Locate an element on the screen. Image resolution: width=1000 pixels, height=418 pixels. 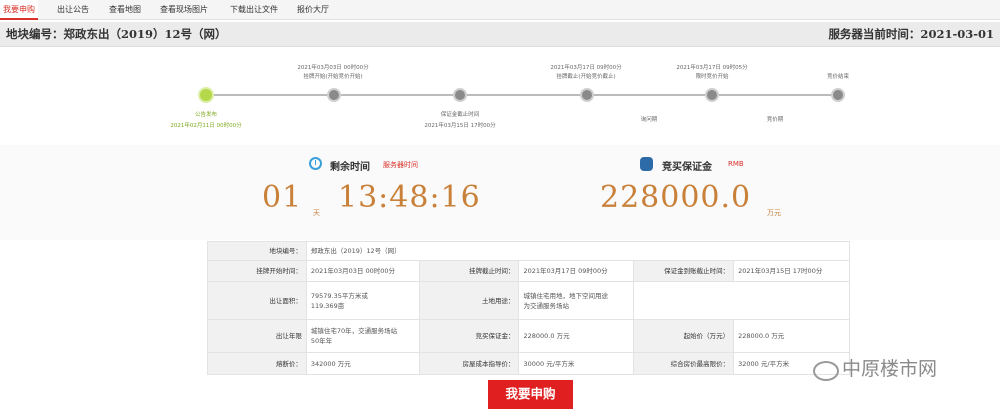
info-label: 出让年限 is located at coordinates (257, 336).